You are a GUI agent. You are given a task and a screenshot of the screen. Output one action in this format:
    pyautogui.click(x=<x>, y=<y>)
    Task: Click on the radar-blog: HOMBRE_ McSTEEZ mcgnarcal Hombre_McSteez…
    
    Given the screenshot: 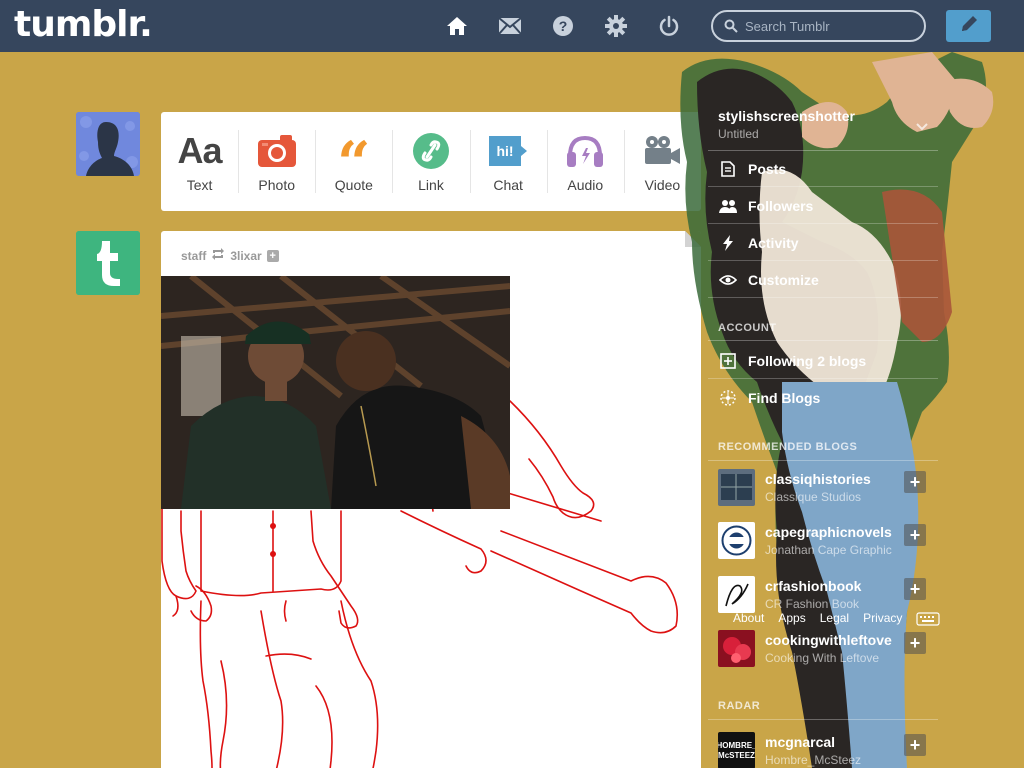 What is the action you would take?
    pyautogui.click(x=828, y=750)
    